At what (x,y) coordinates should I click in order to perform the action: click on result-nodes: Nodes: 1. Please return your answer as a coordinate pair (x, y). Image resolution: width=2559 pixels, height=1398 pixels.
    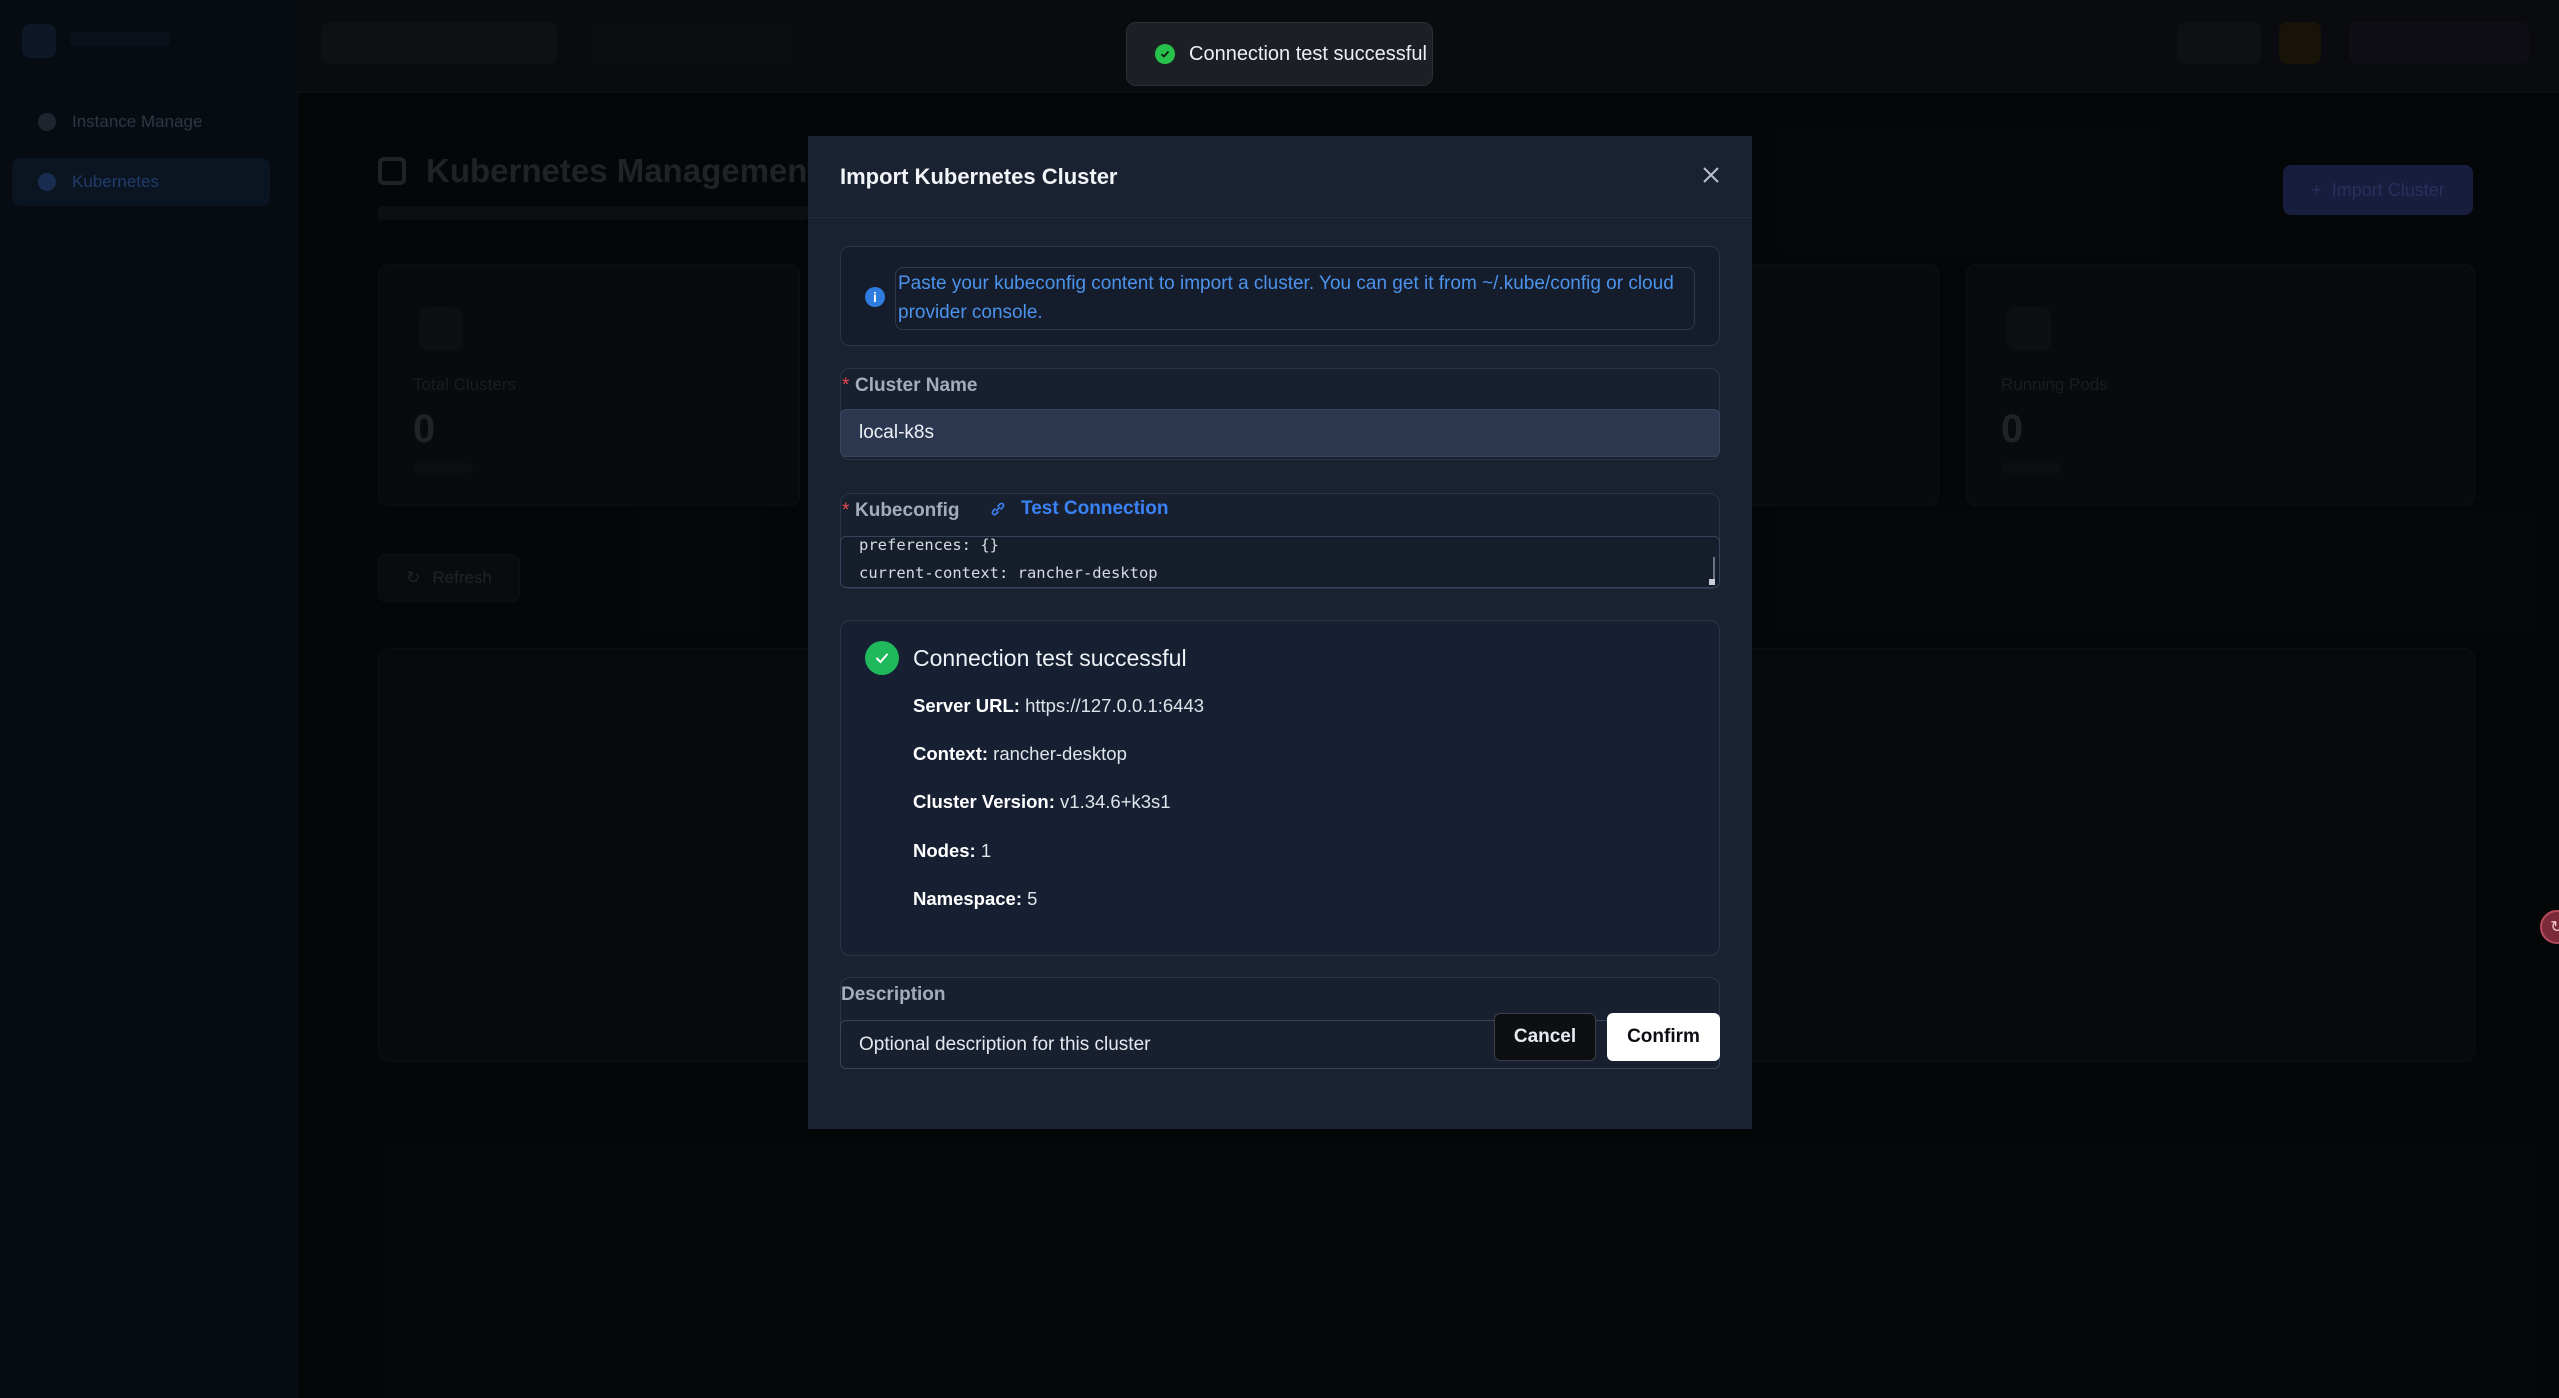
    Looking at the image, I should click on (952, 851).